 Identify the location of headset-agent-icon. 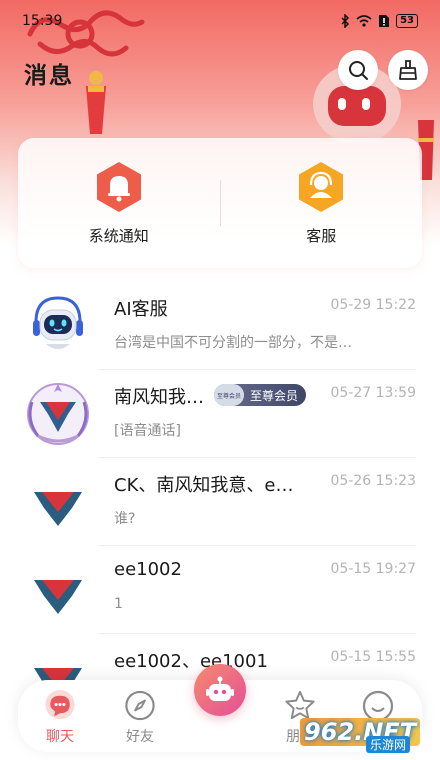
(321, 186).